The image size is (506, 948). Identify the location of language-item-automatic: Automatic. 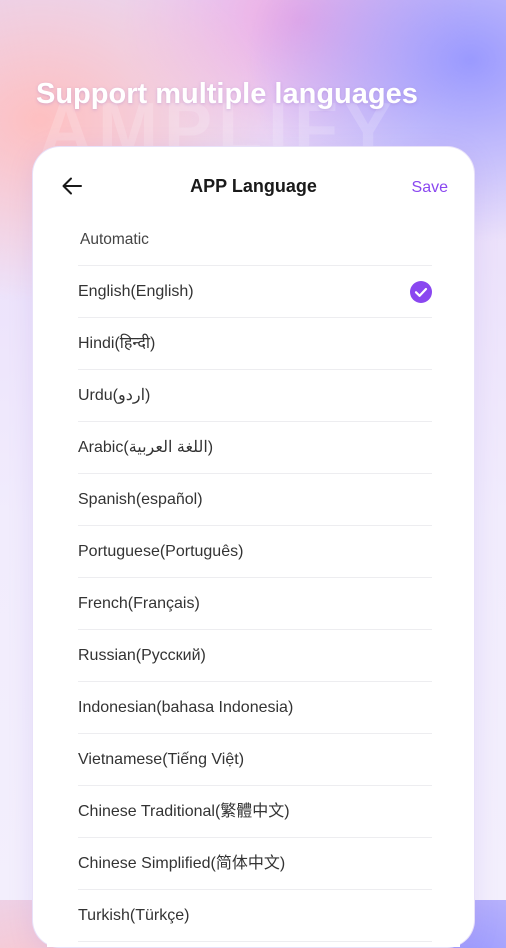
(255, 240).